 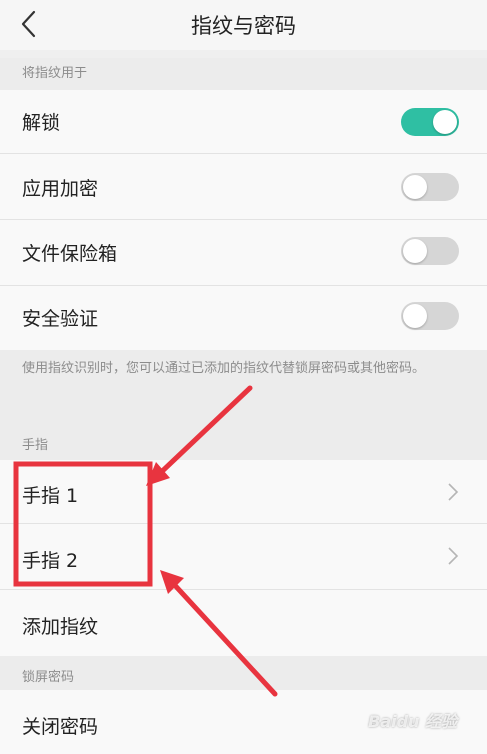 I want to click on section-header-fingerprint-use: 将指纹用于, so click(x=243, y=74).